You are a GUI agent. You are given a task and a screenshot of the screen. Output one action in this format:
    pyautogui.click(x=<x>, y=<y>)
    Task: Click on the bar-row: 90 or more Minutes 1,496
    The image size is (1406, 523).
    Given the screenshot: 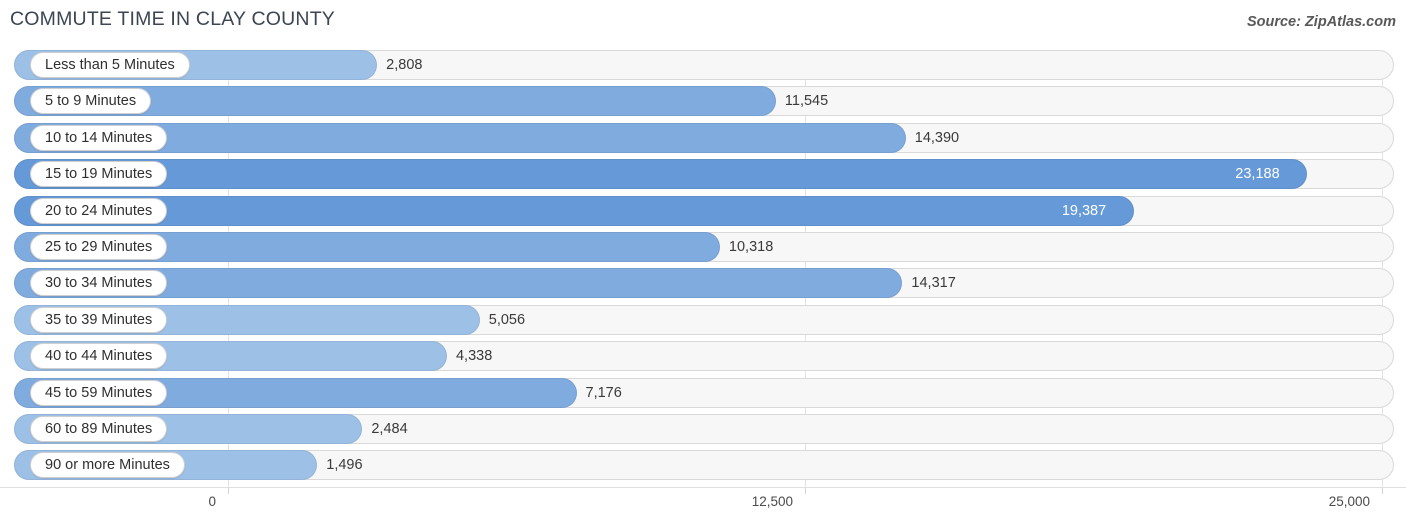 What is the action you would take?
    pyautogui.click(x=703, y=465)
    